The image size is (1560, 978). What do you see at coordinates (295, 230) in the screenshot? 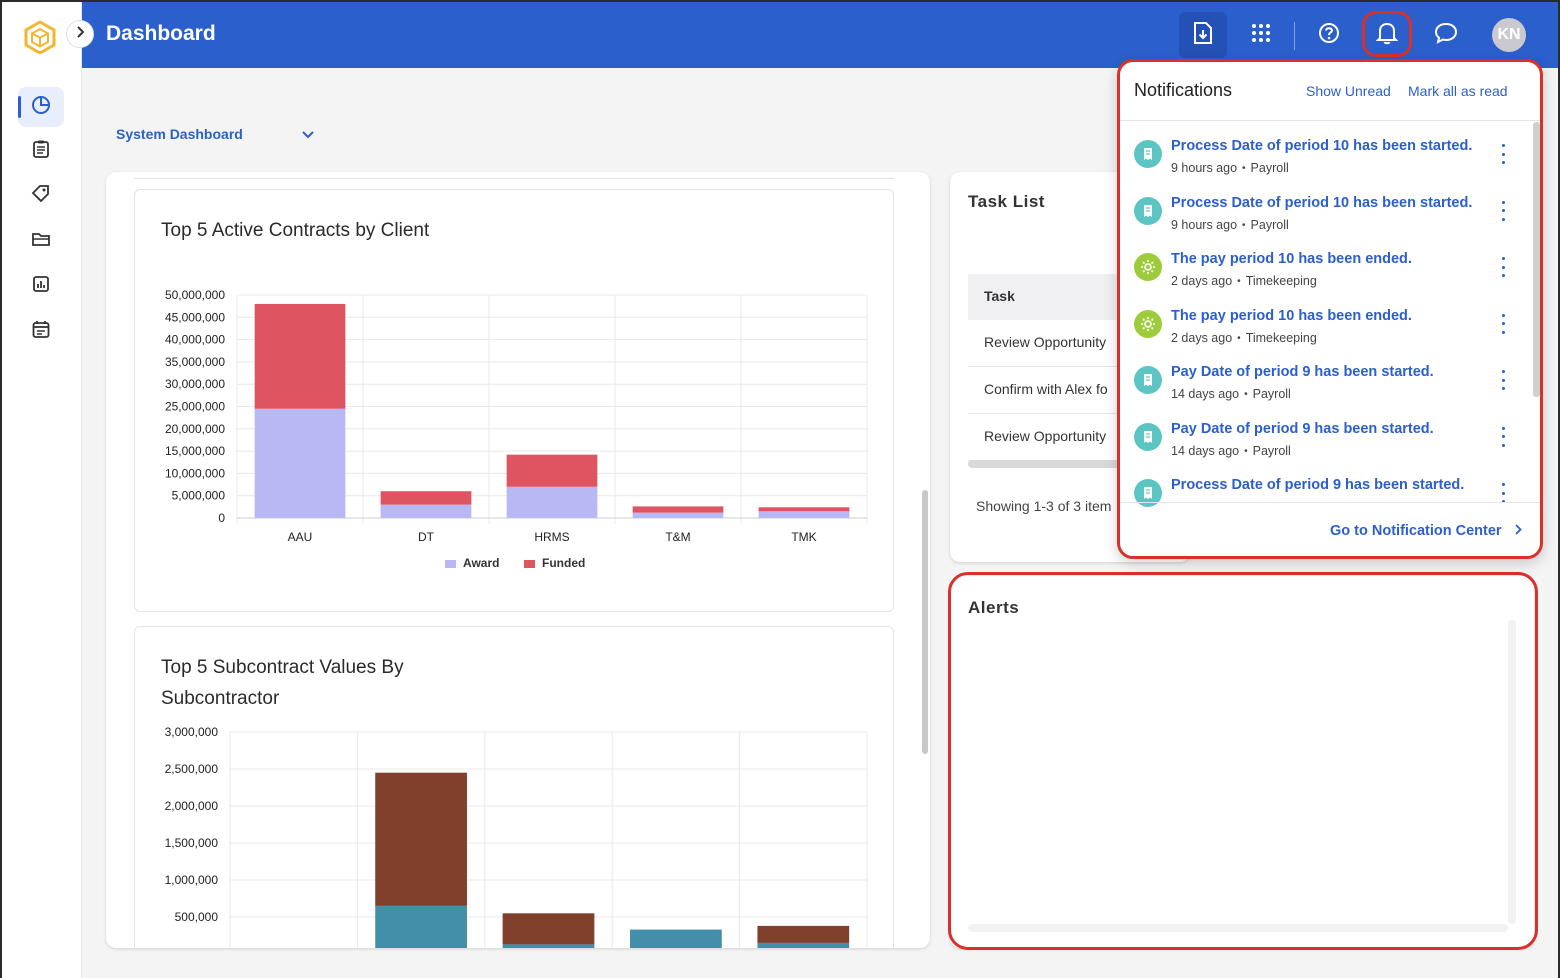
I see `chart-title: Top 5 Active Contracts by Client` at bounding box center [295, 230].